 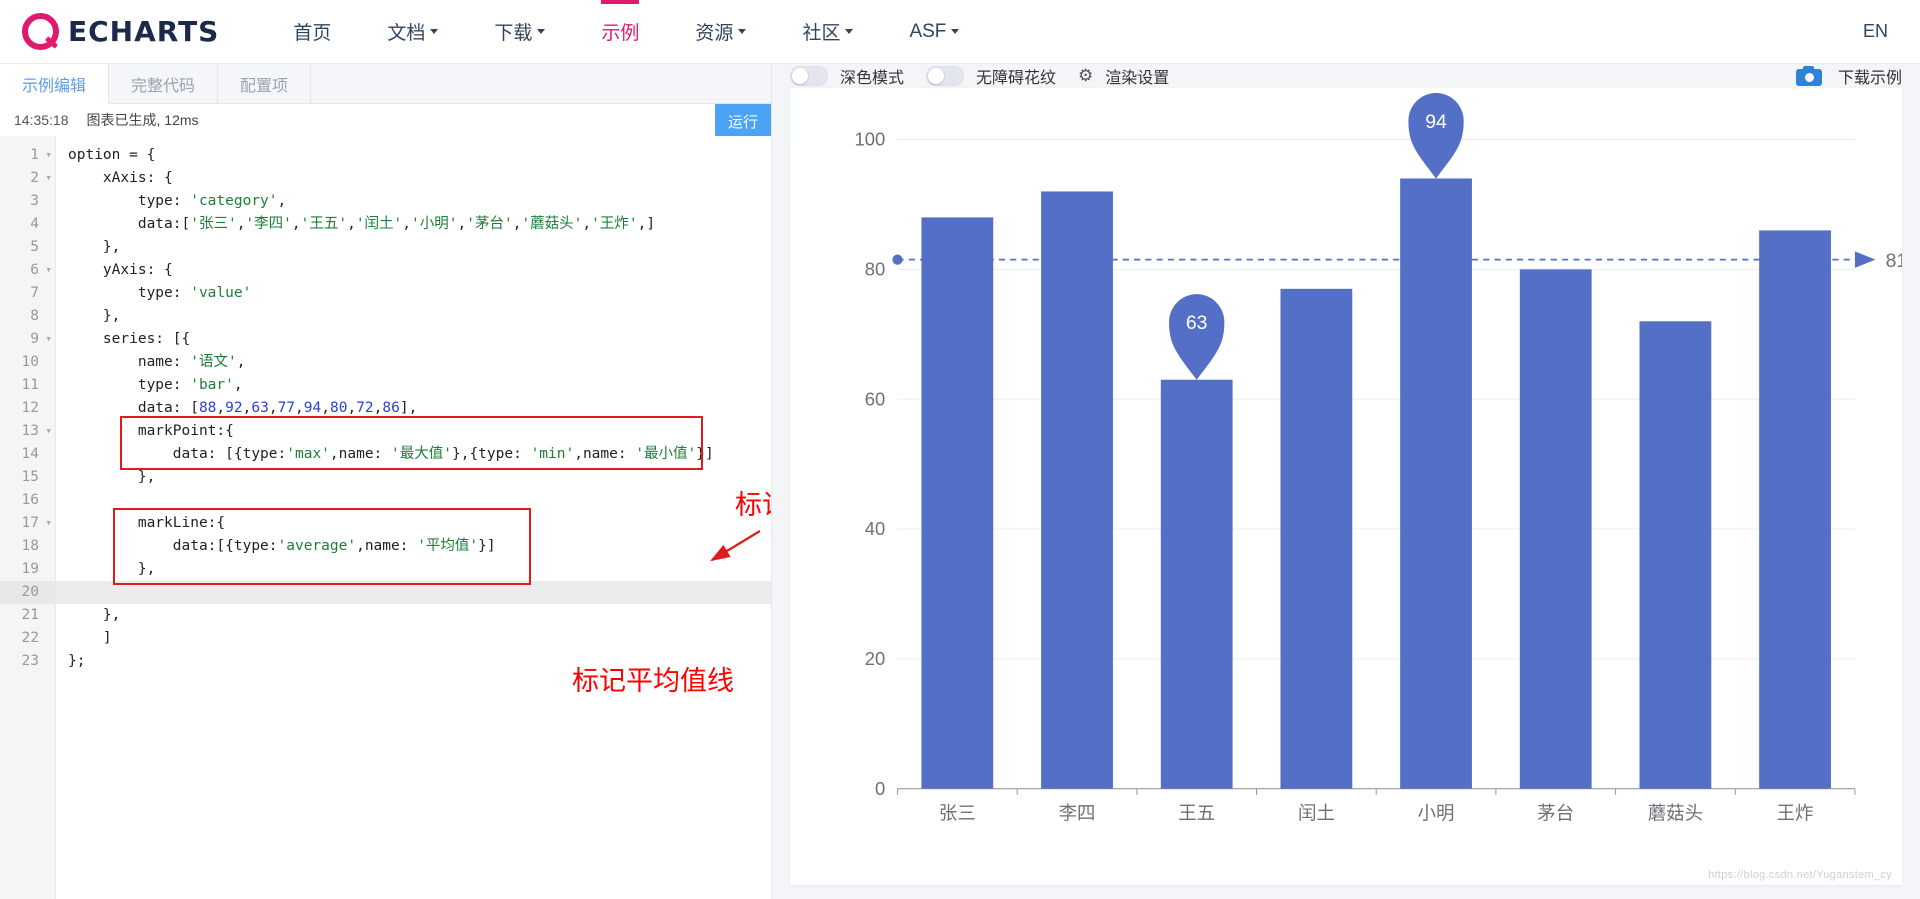 I want to click on code-line: data:[{type:'average',name: '平均值'}], so click(x=282, y=546).